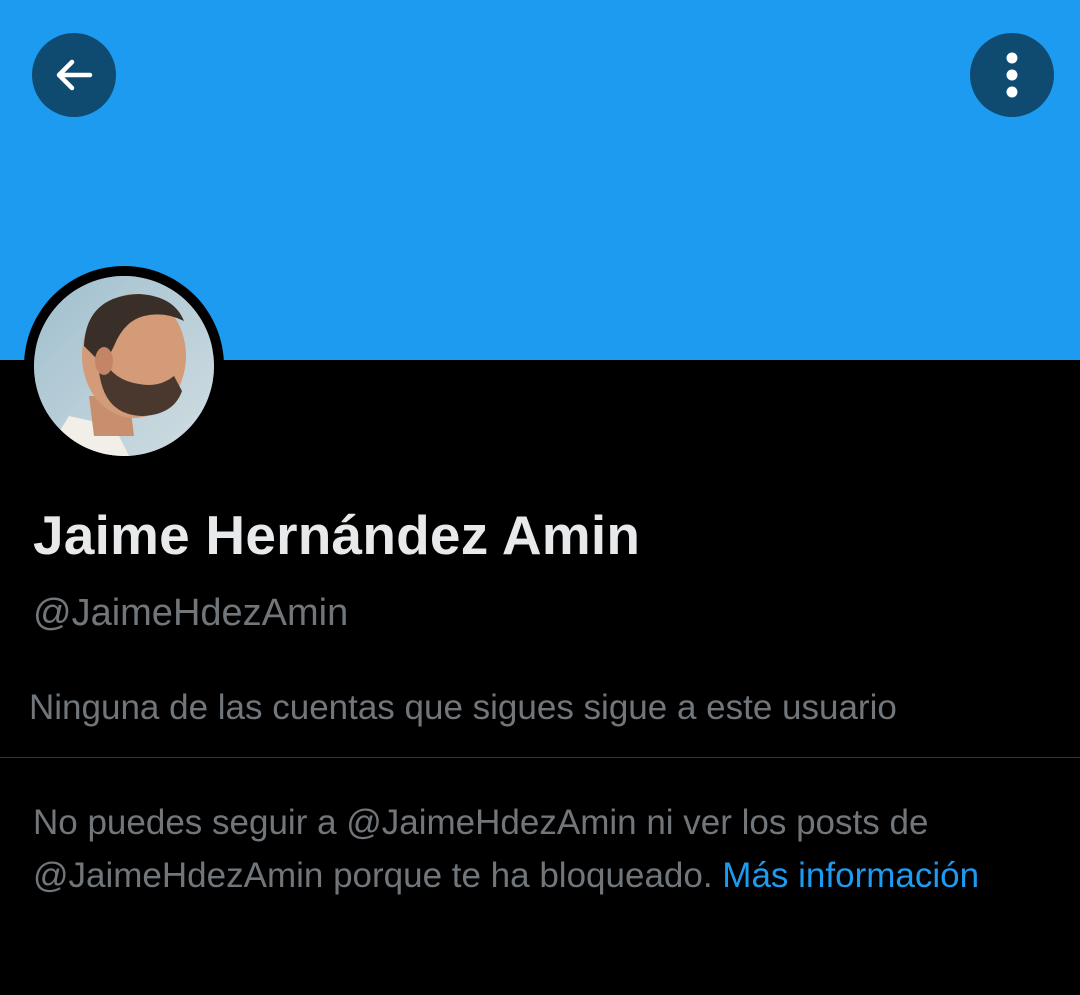  What do you see at coordinates (850, 875) in the screenshot?
I see `more-info-link: Más información` at bounding box center [850, 875].